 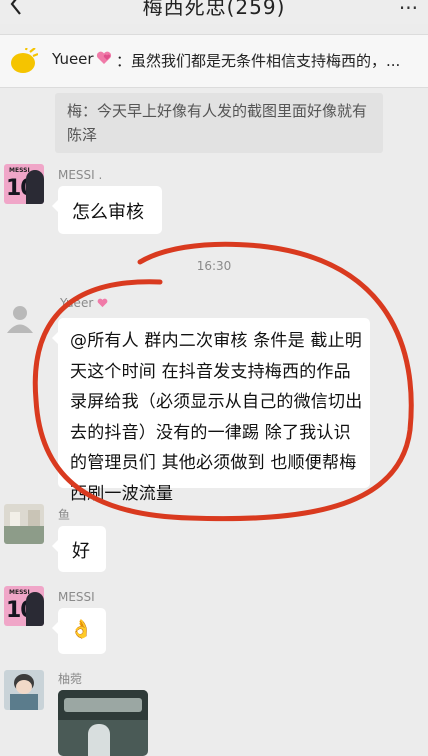 I want to click on quoted-message: 梅：今天早上好像有人发的截图里面好像就有陈泽, so click(x=219, y=123).